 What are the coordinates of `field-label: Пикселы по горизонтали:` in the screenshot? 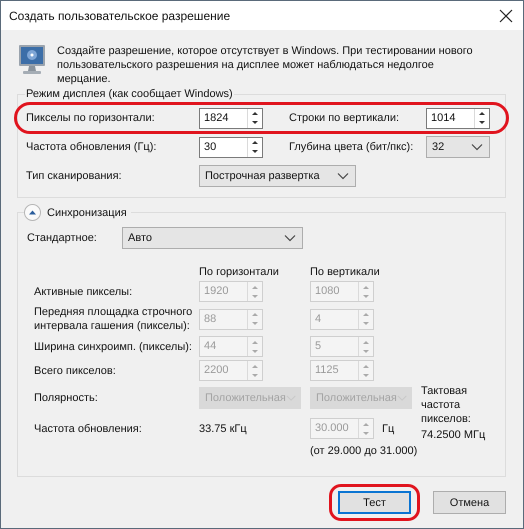 It's located at (91, 118).